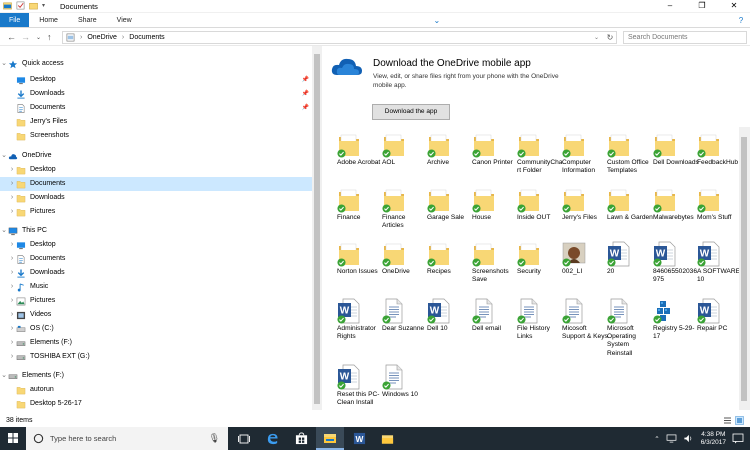  What do you see at coordinates (4, 376) in the screenshot?
I see `expand-chevron-icon: ⌄` at bounding box center [4, 376].